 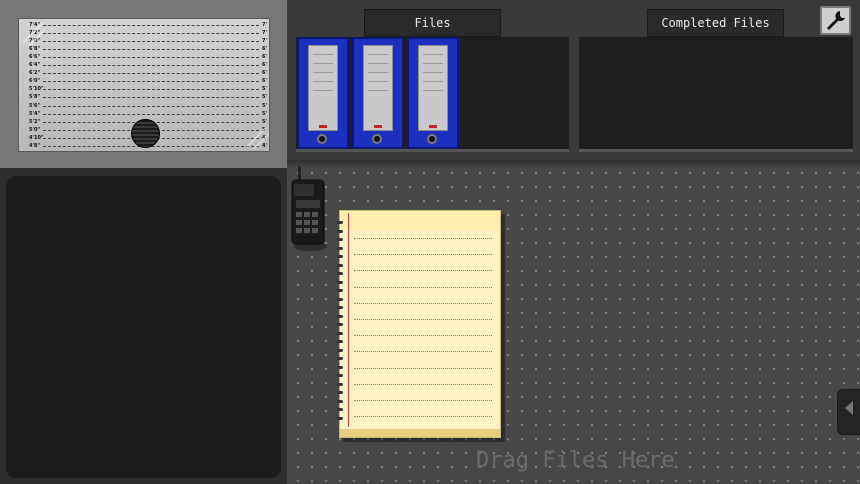 I want to click on height-mark-label: 5'6", so click(x=35, y=105).